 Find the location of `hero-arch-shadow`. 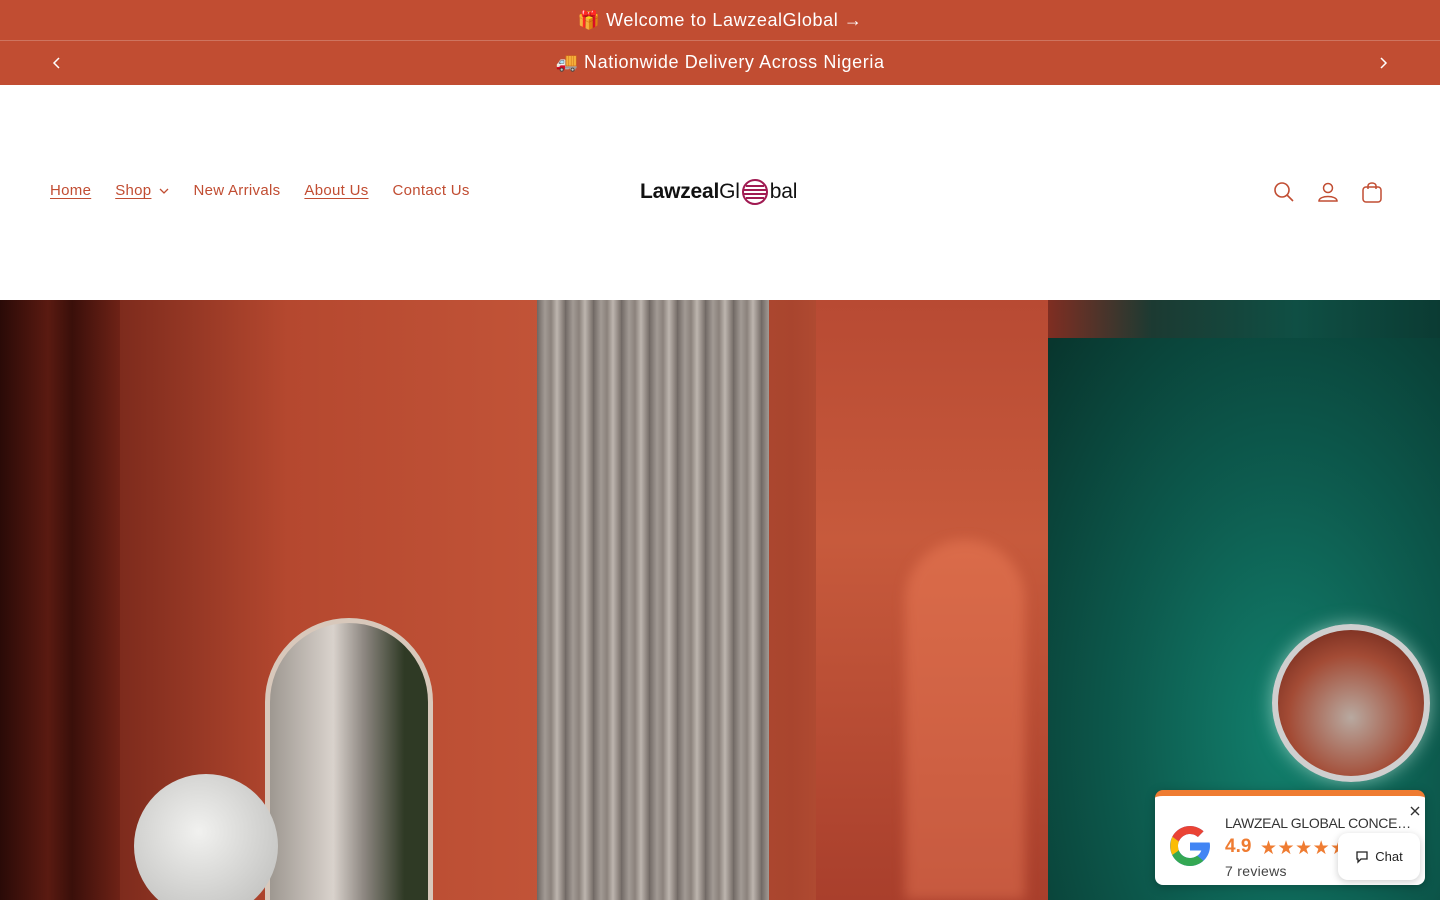

hero-arch-shadow is located at coordinates (965, 720).